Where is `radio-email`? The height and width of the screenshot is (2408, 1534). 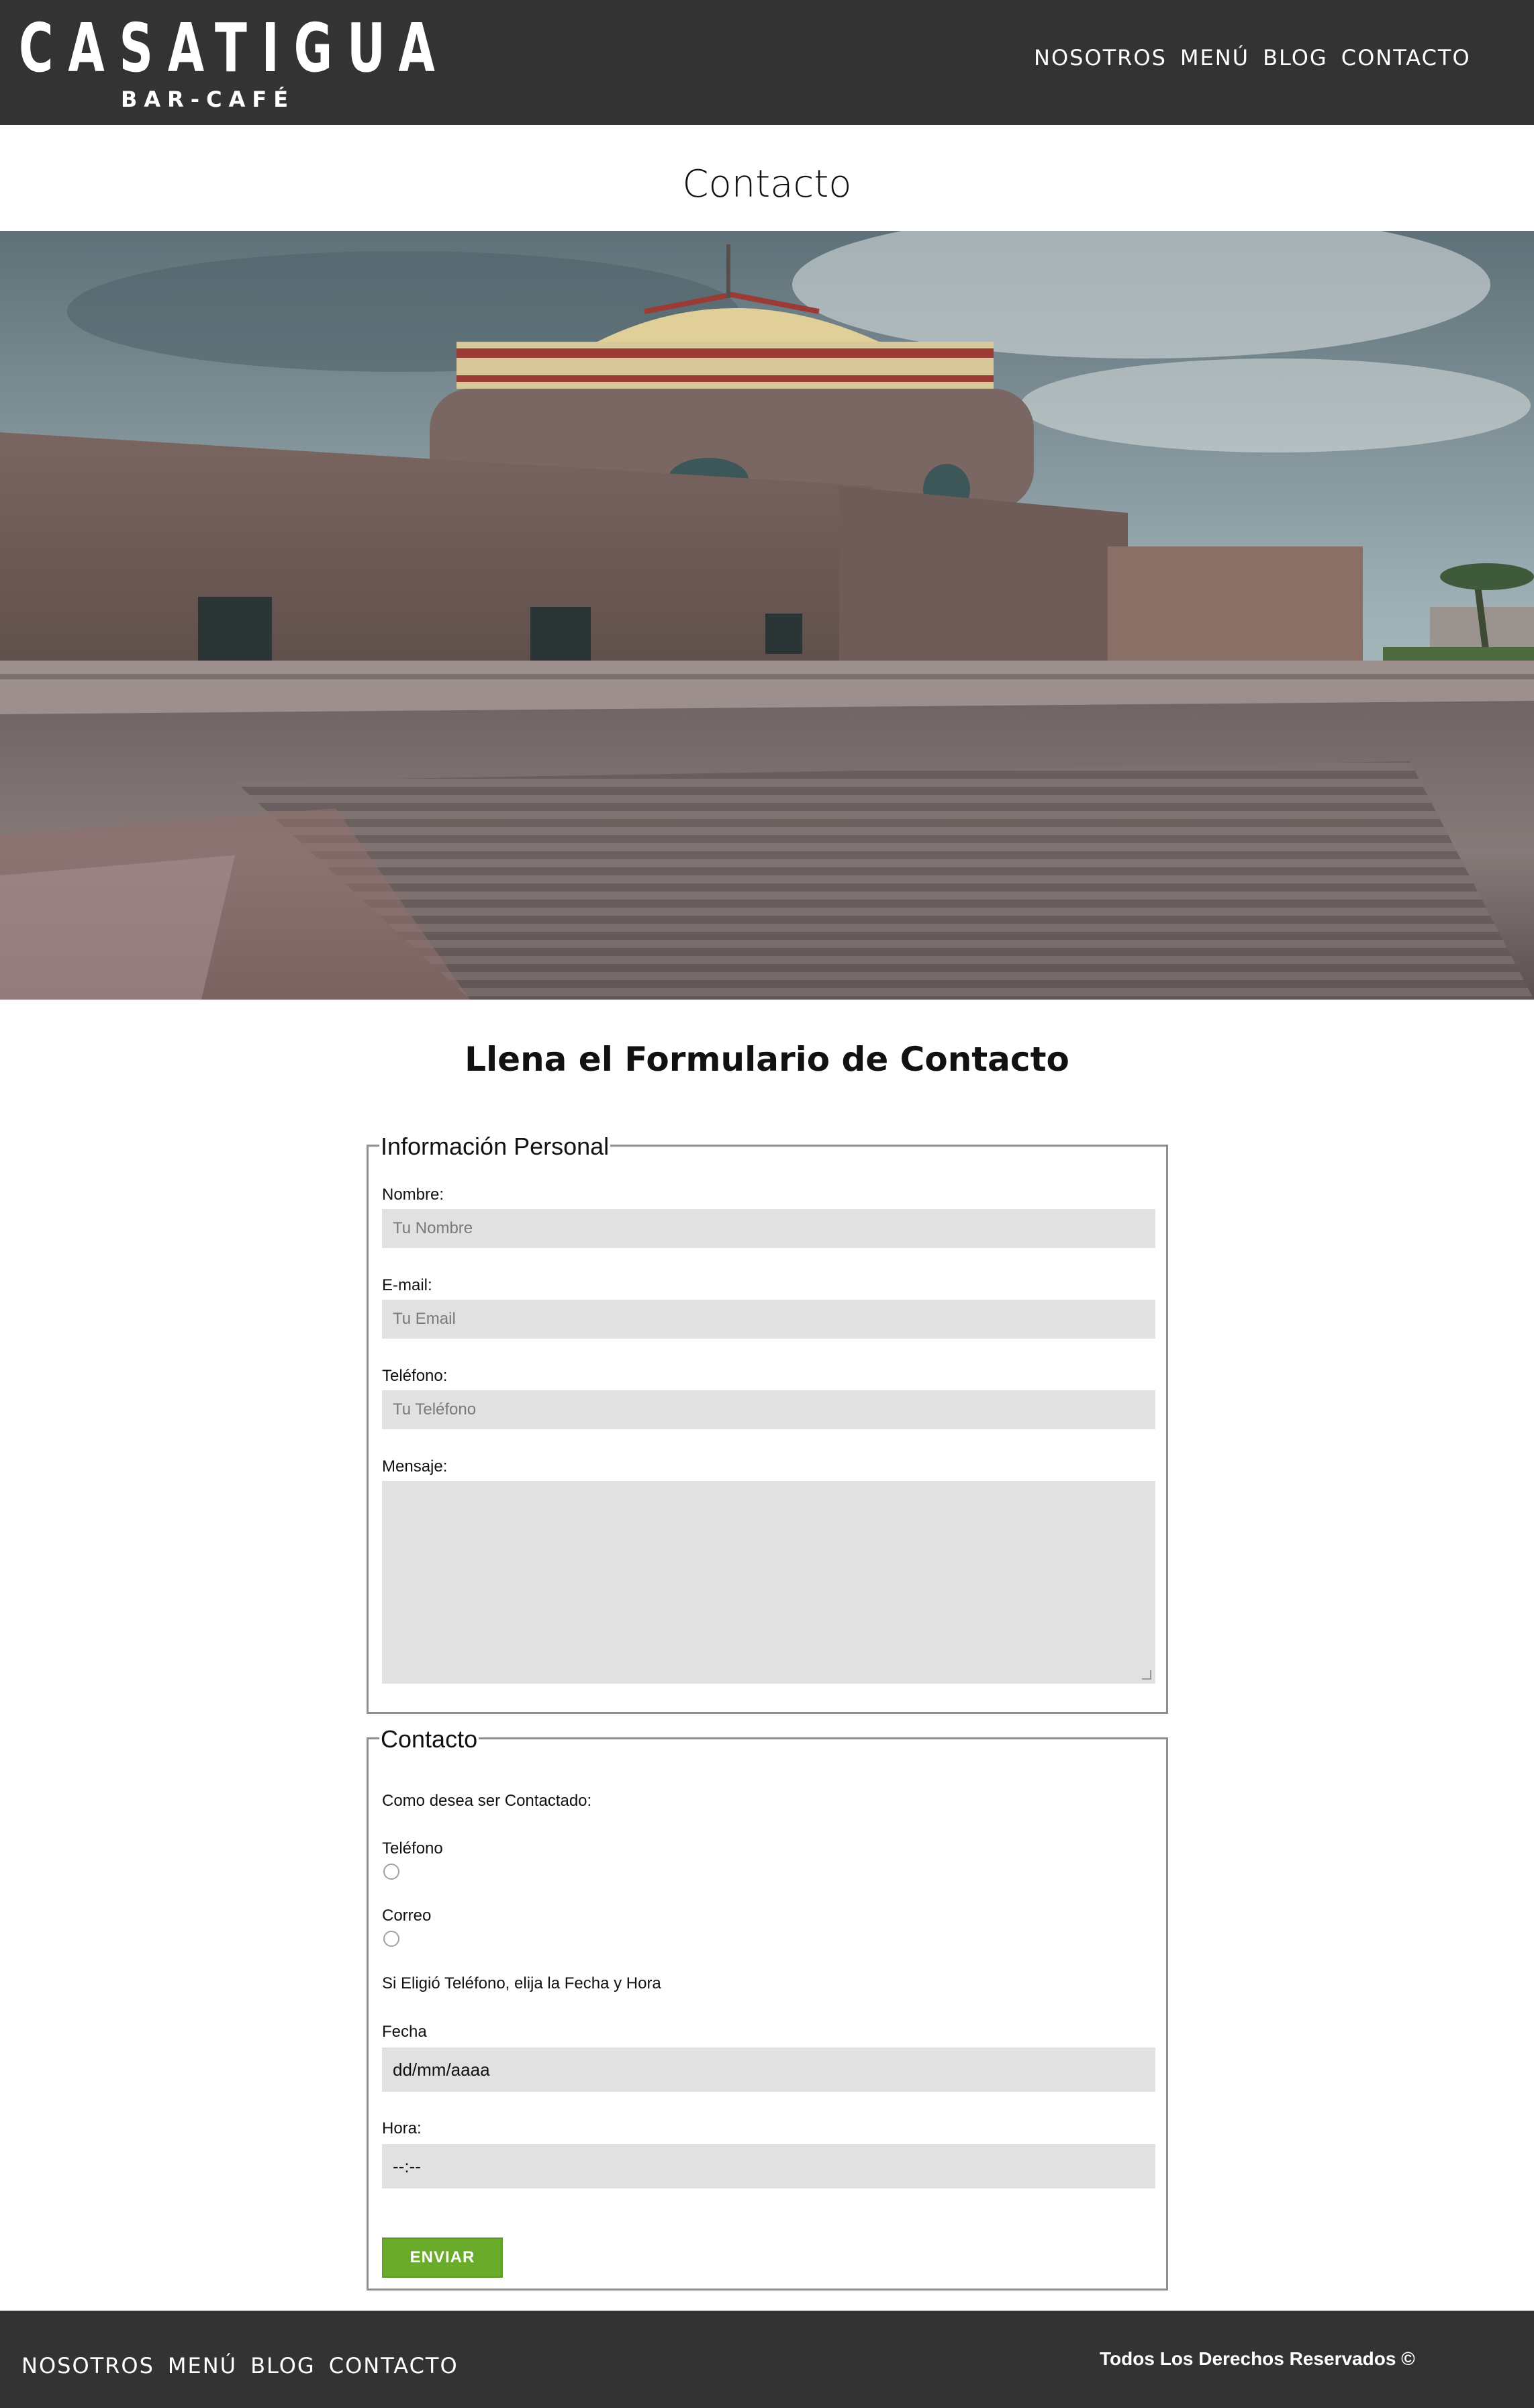 radio-email is located at coordinates (391, 1939).